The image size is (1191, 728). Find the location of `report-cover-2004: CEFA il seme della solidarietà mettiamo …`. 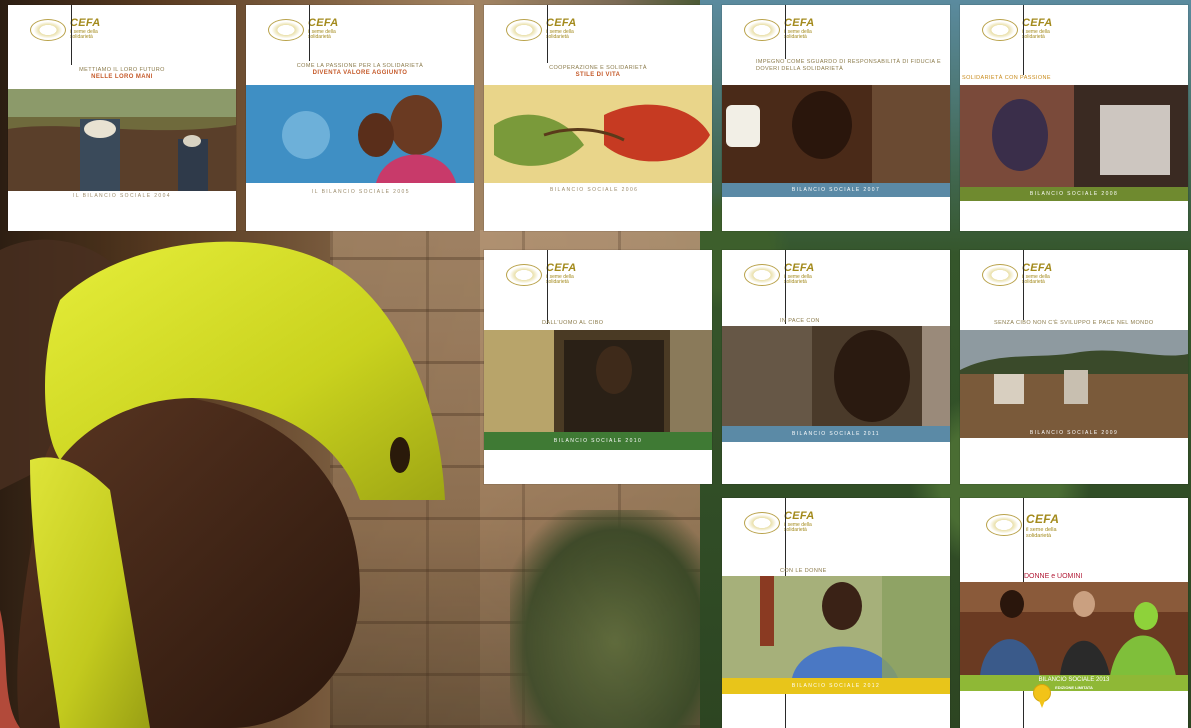

report-cover-2004: CEFA il seme della solidarietà mettiamo … is located at coordinates (122, 118).